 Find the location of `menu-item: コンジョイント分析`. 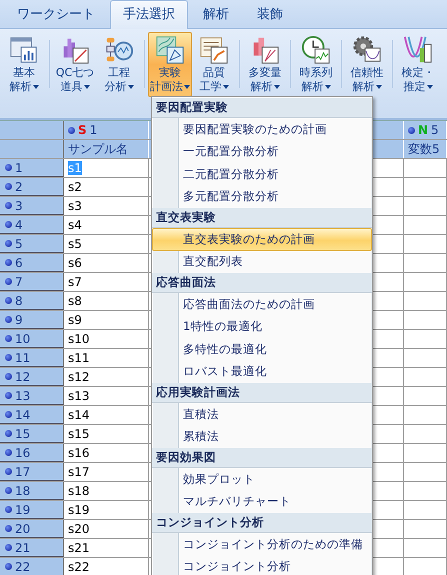

menu-item: コンジョイント分析 is located at coordinates (262, 565).